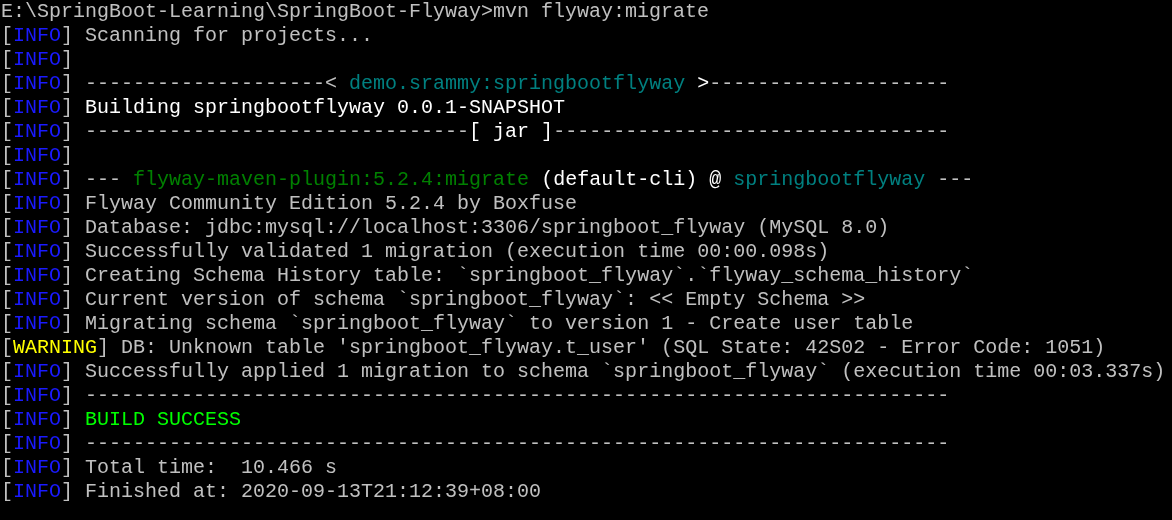 The image size is (1172, 520). What do you see at coordinates (169, 468) in the screenshot?
I see `log-line: [INFO] Total time: 10.466 s` at bounding box center [169, 468].